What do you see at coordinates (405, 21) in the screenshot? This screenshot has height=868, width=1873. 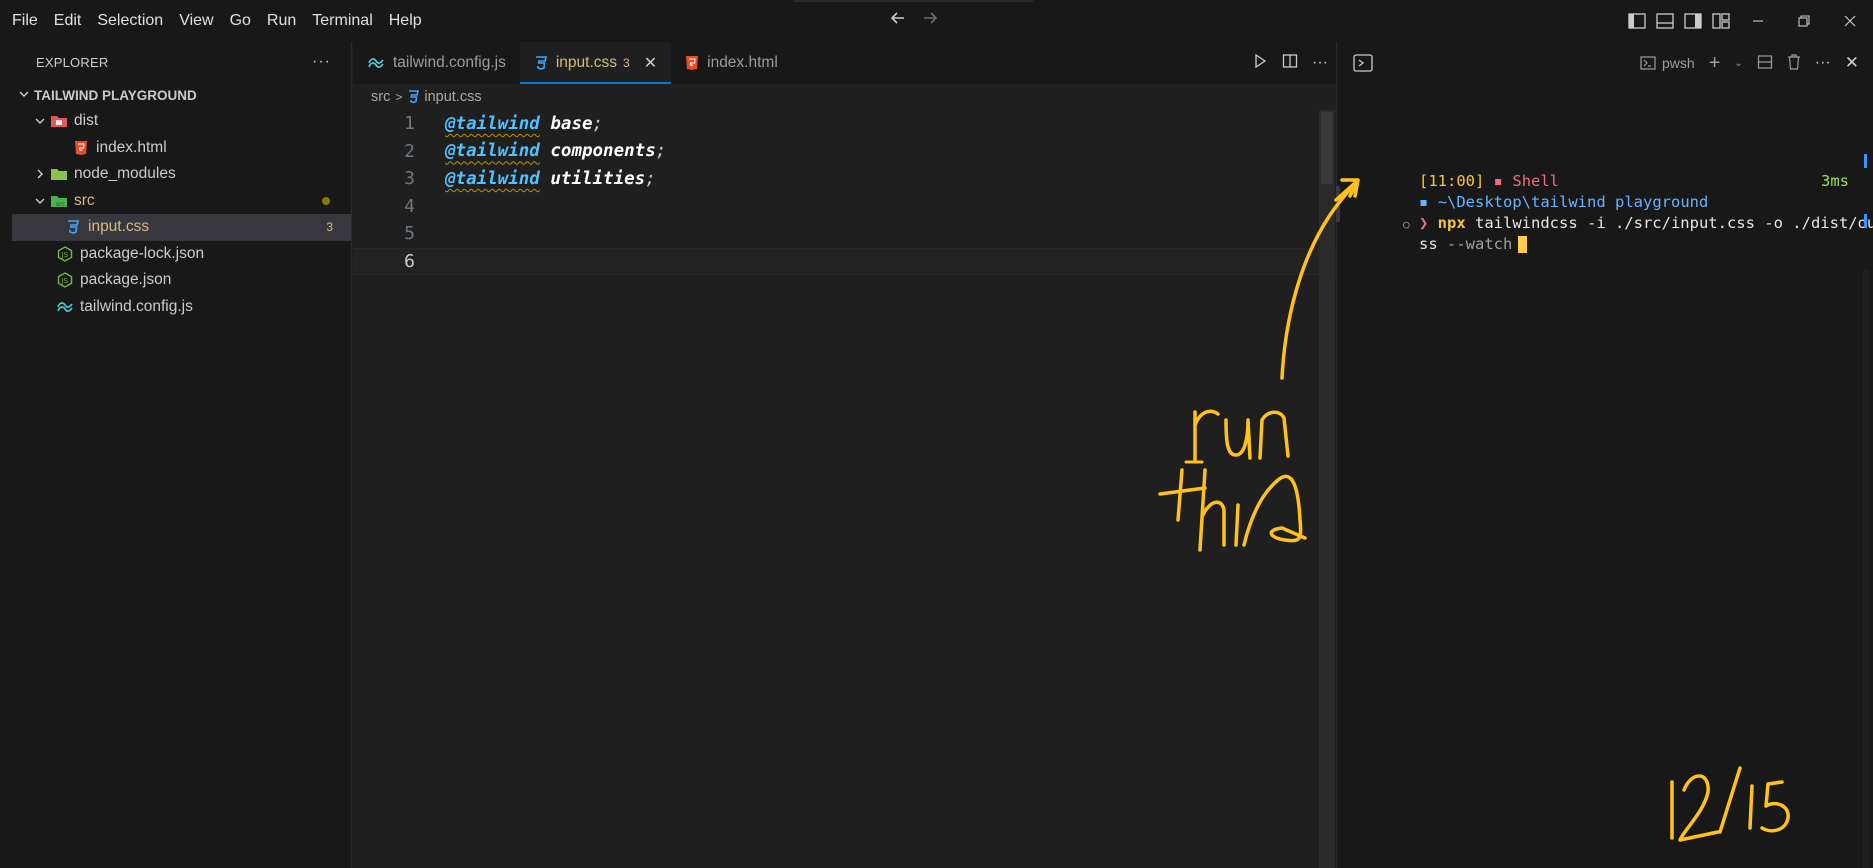 I see `menu-help: Help` at bounding box center [405, 21].